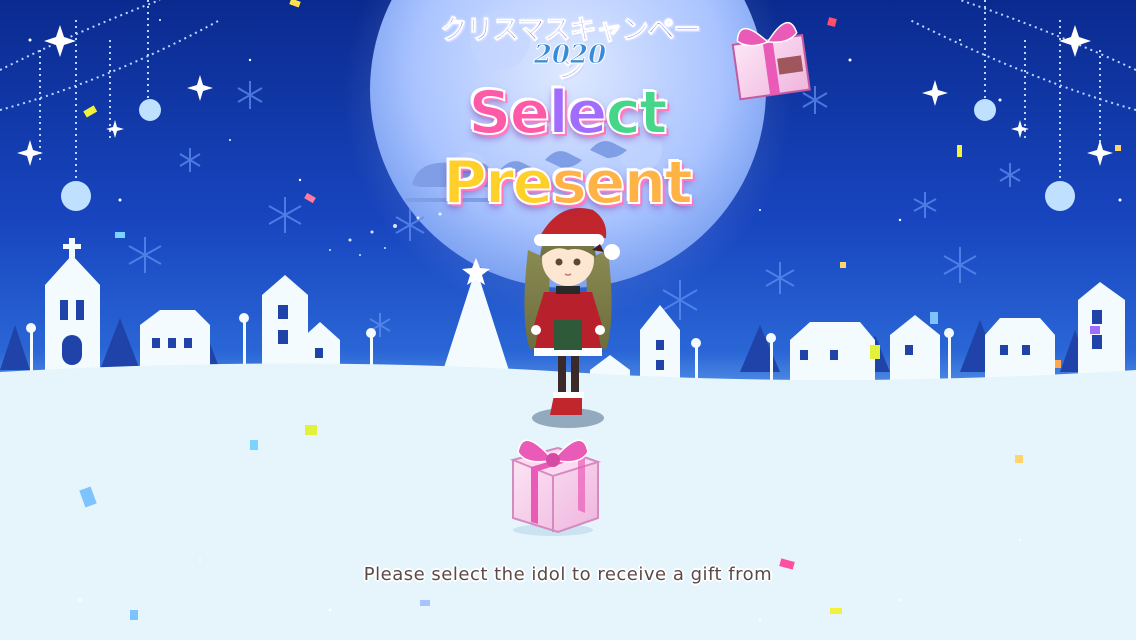 This screenshot has width=1136, height=640. Describe the element at coordinates (570, 310) in the screenshot. I see `select-idol-button` at that location.